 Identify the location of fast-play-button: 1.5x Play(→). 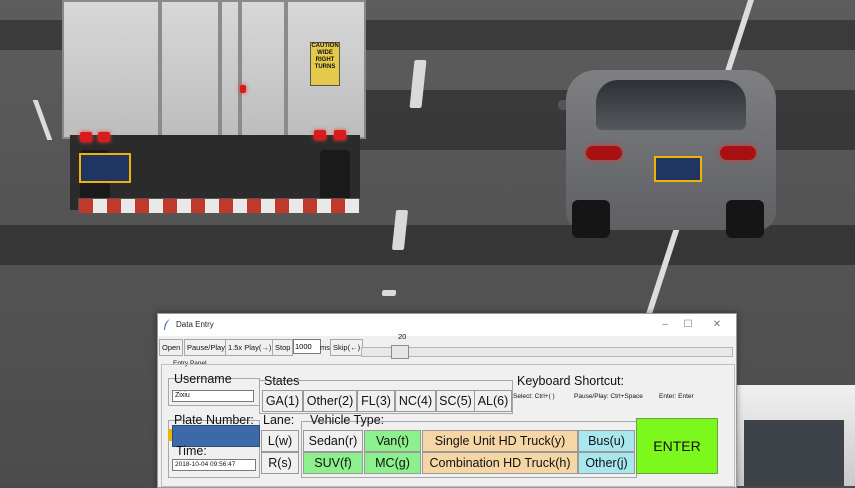
(250, 347).